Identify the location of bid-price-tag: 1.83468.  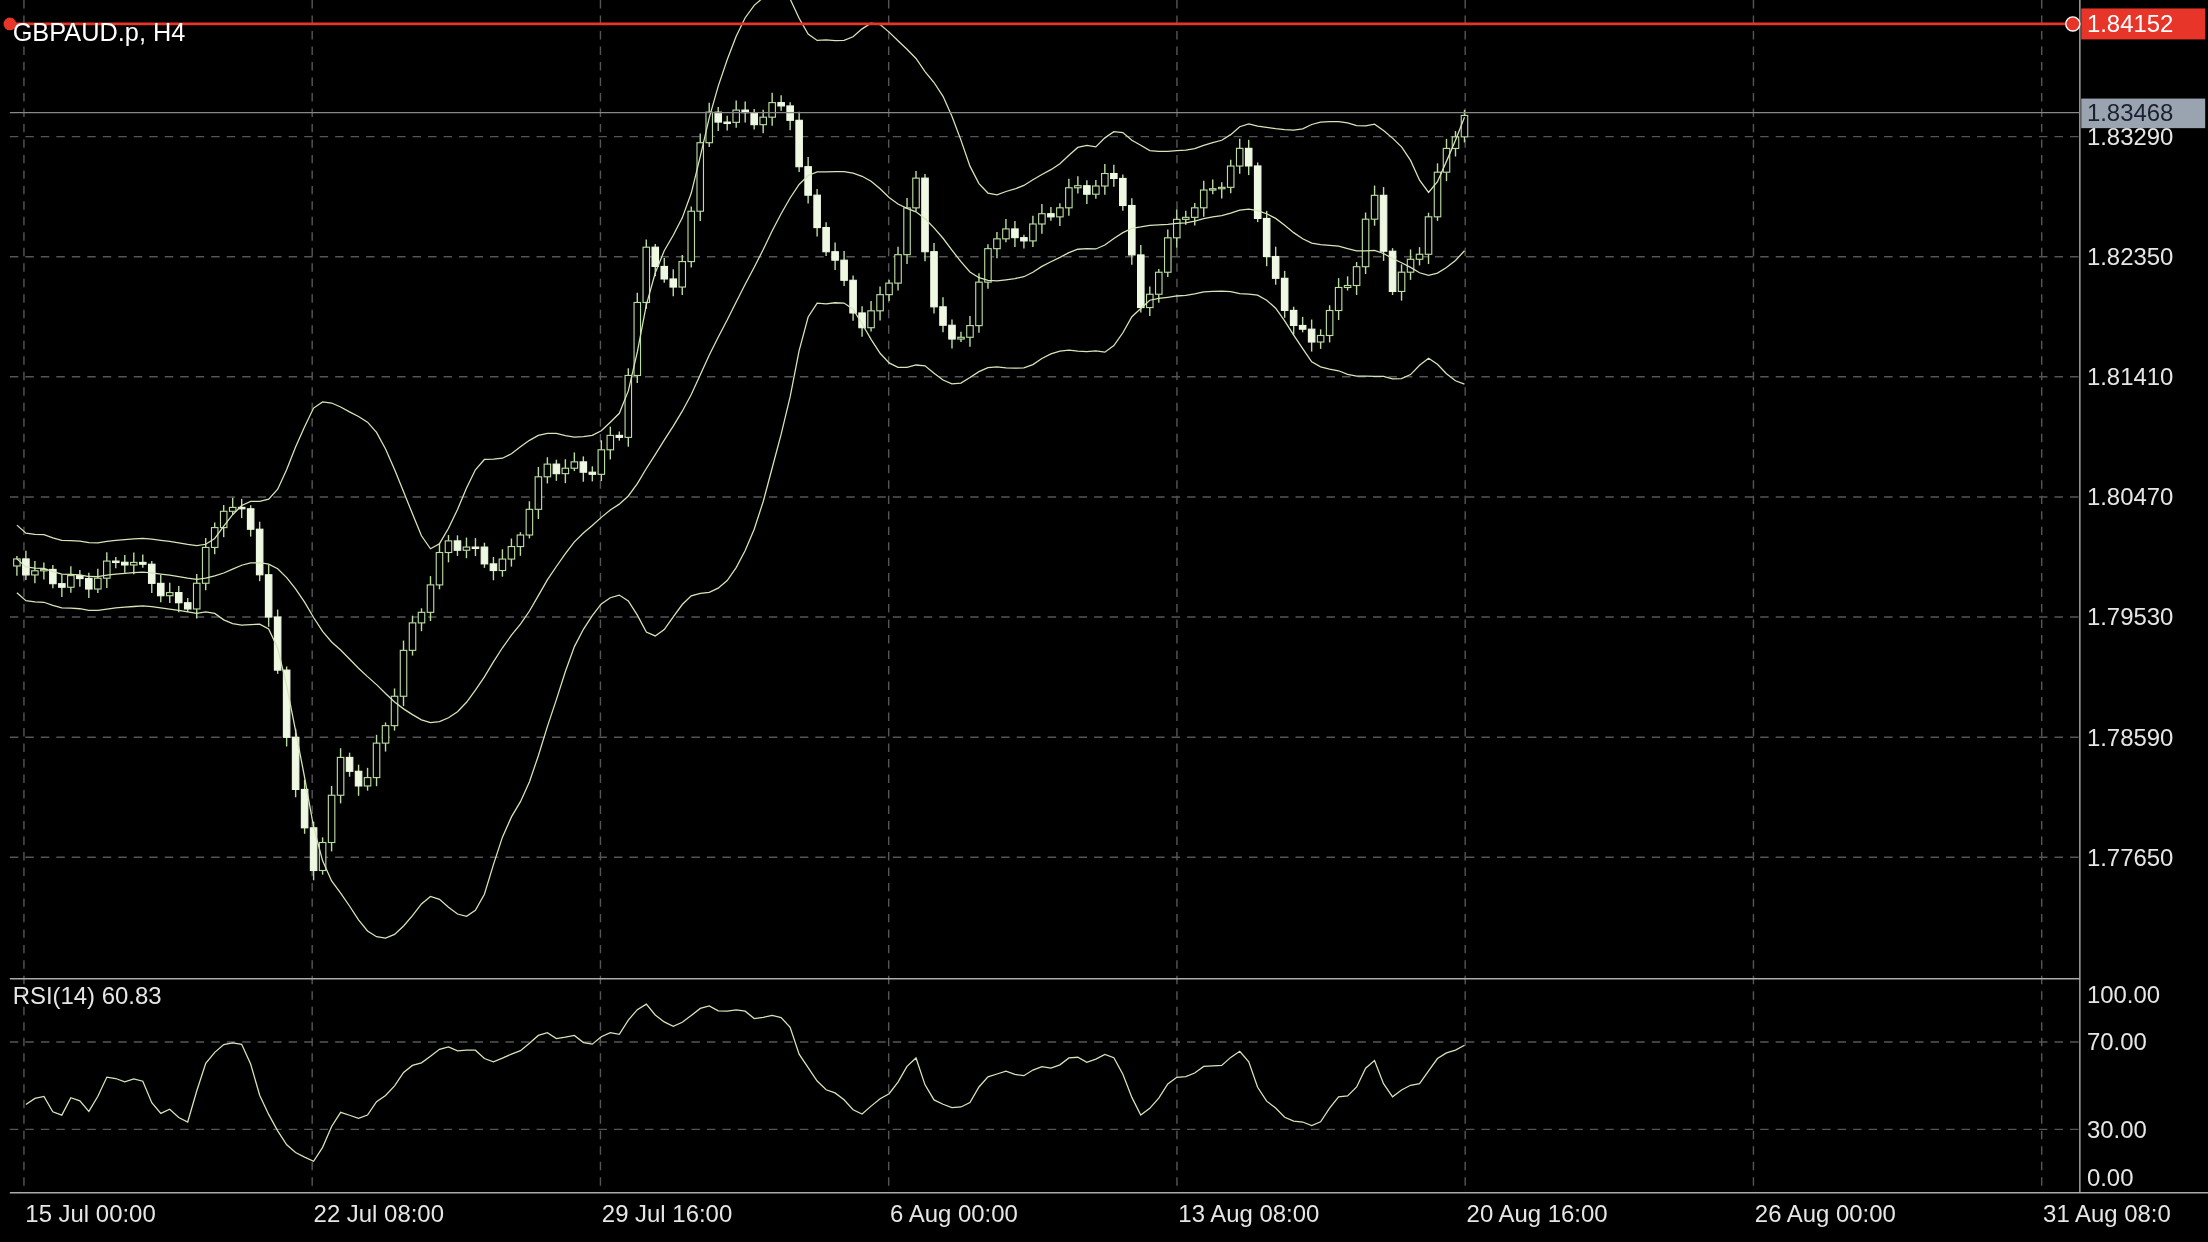
(2143, 113).